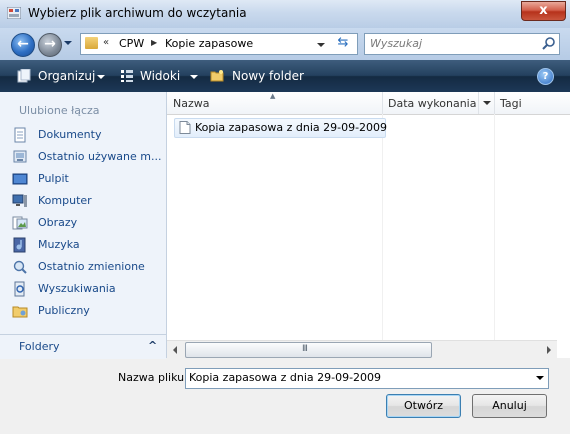  I want to click on back-arrow-icon: ←, so click(23, 44).